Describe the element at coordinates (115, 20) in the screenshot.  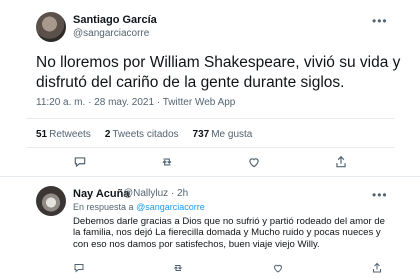
I see `author-name: Santiago García` at that location.